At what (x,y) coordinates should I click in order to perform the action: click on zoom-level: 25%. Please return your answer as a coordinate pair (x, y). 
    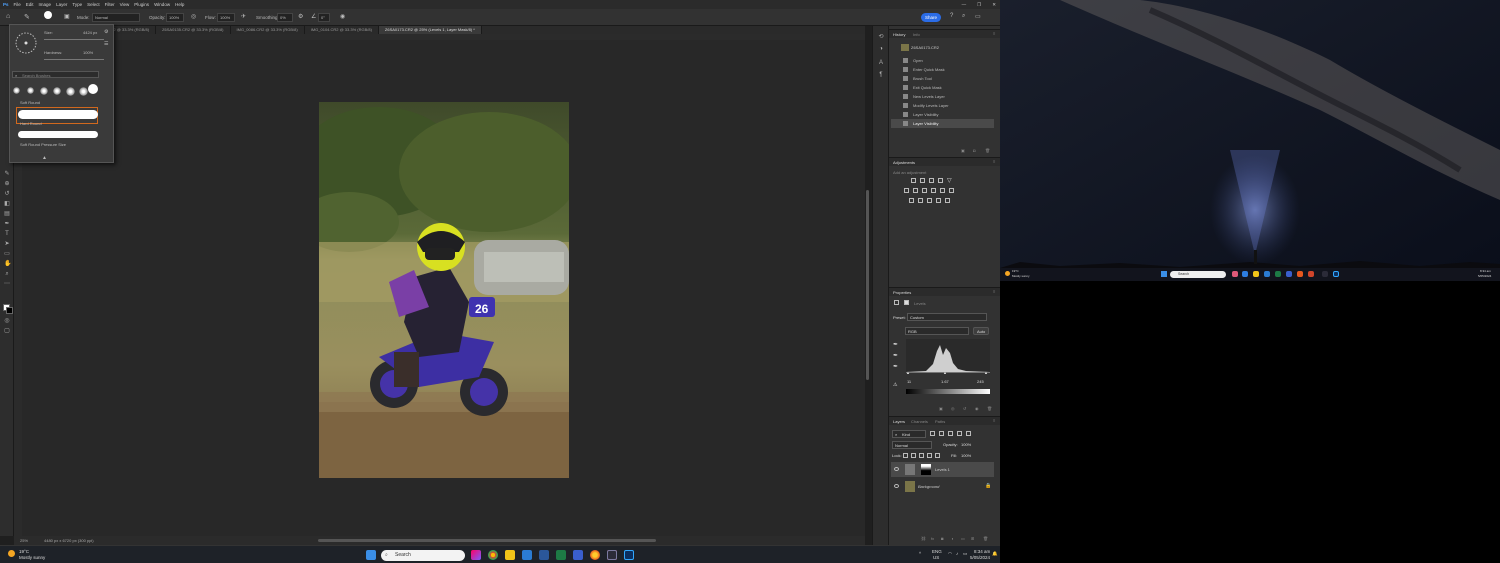
    Looking at the image, I should click on (24, 540).